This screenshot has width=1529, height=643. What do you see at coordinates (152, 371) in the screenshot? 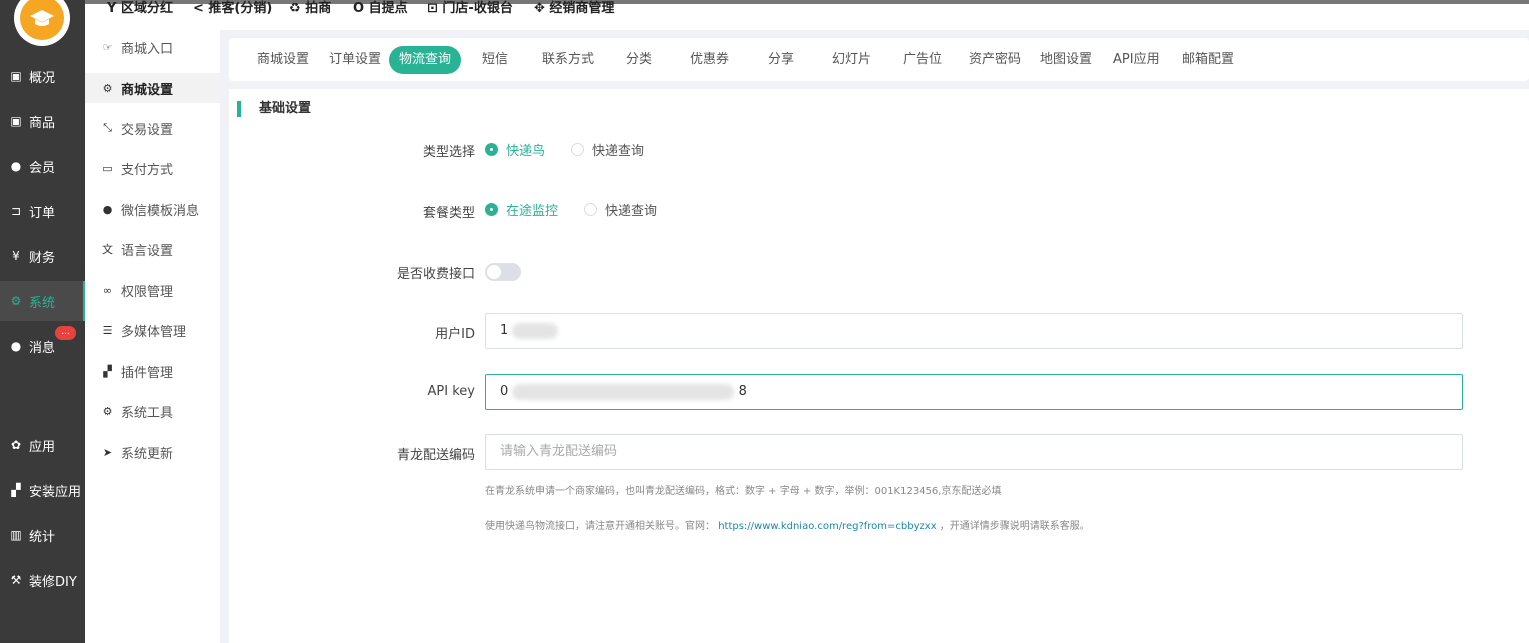
I see `subnav-item-plugins: ▞ 插件管理` at bounding box center [152, 371].